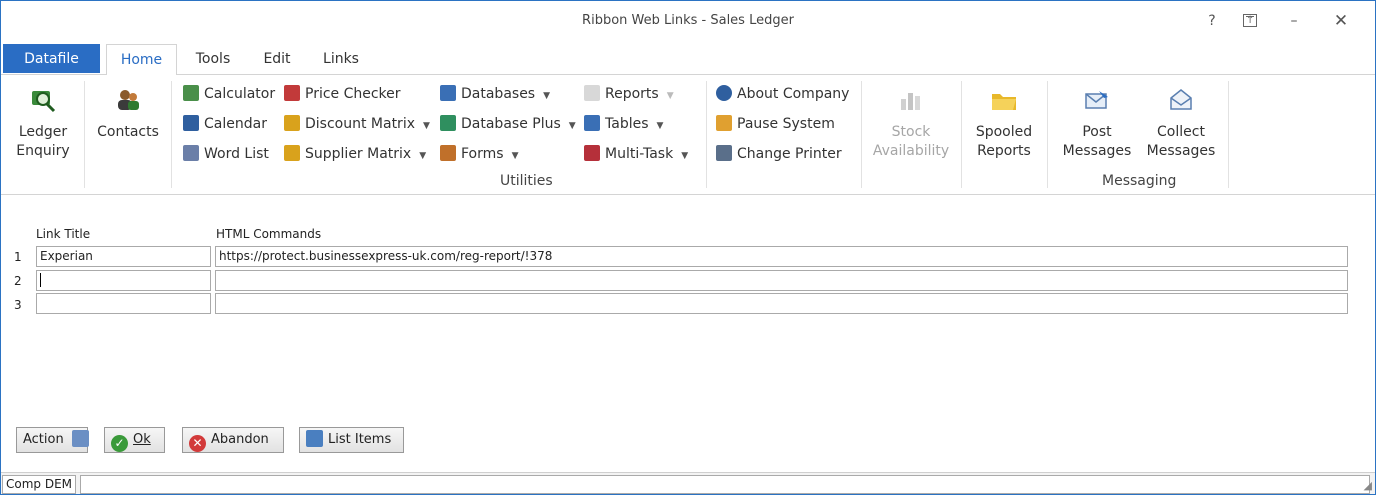  Describe the element at coordinates (197, 443) in the screenshot. I see `cancel-icon: ✕` at that location.